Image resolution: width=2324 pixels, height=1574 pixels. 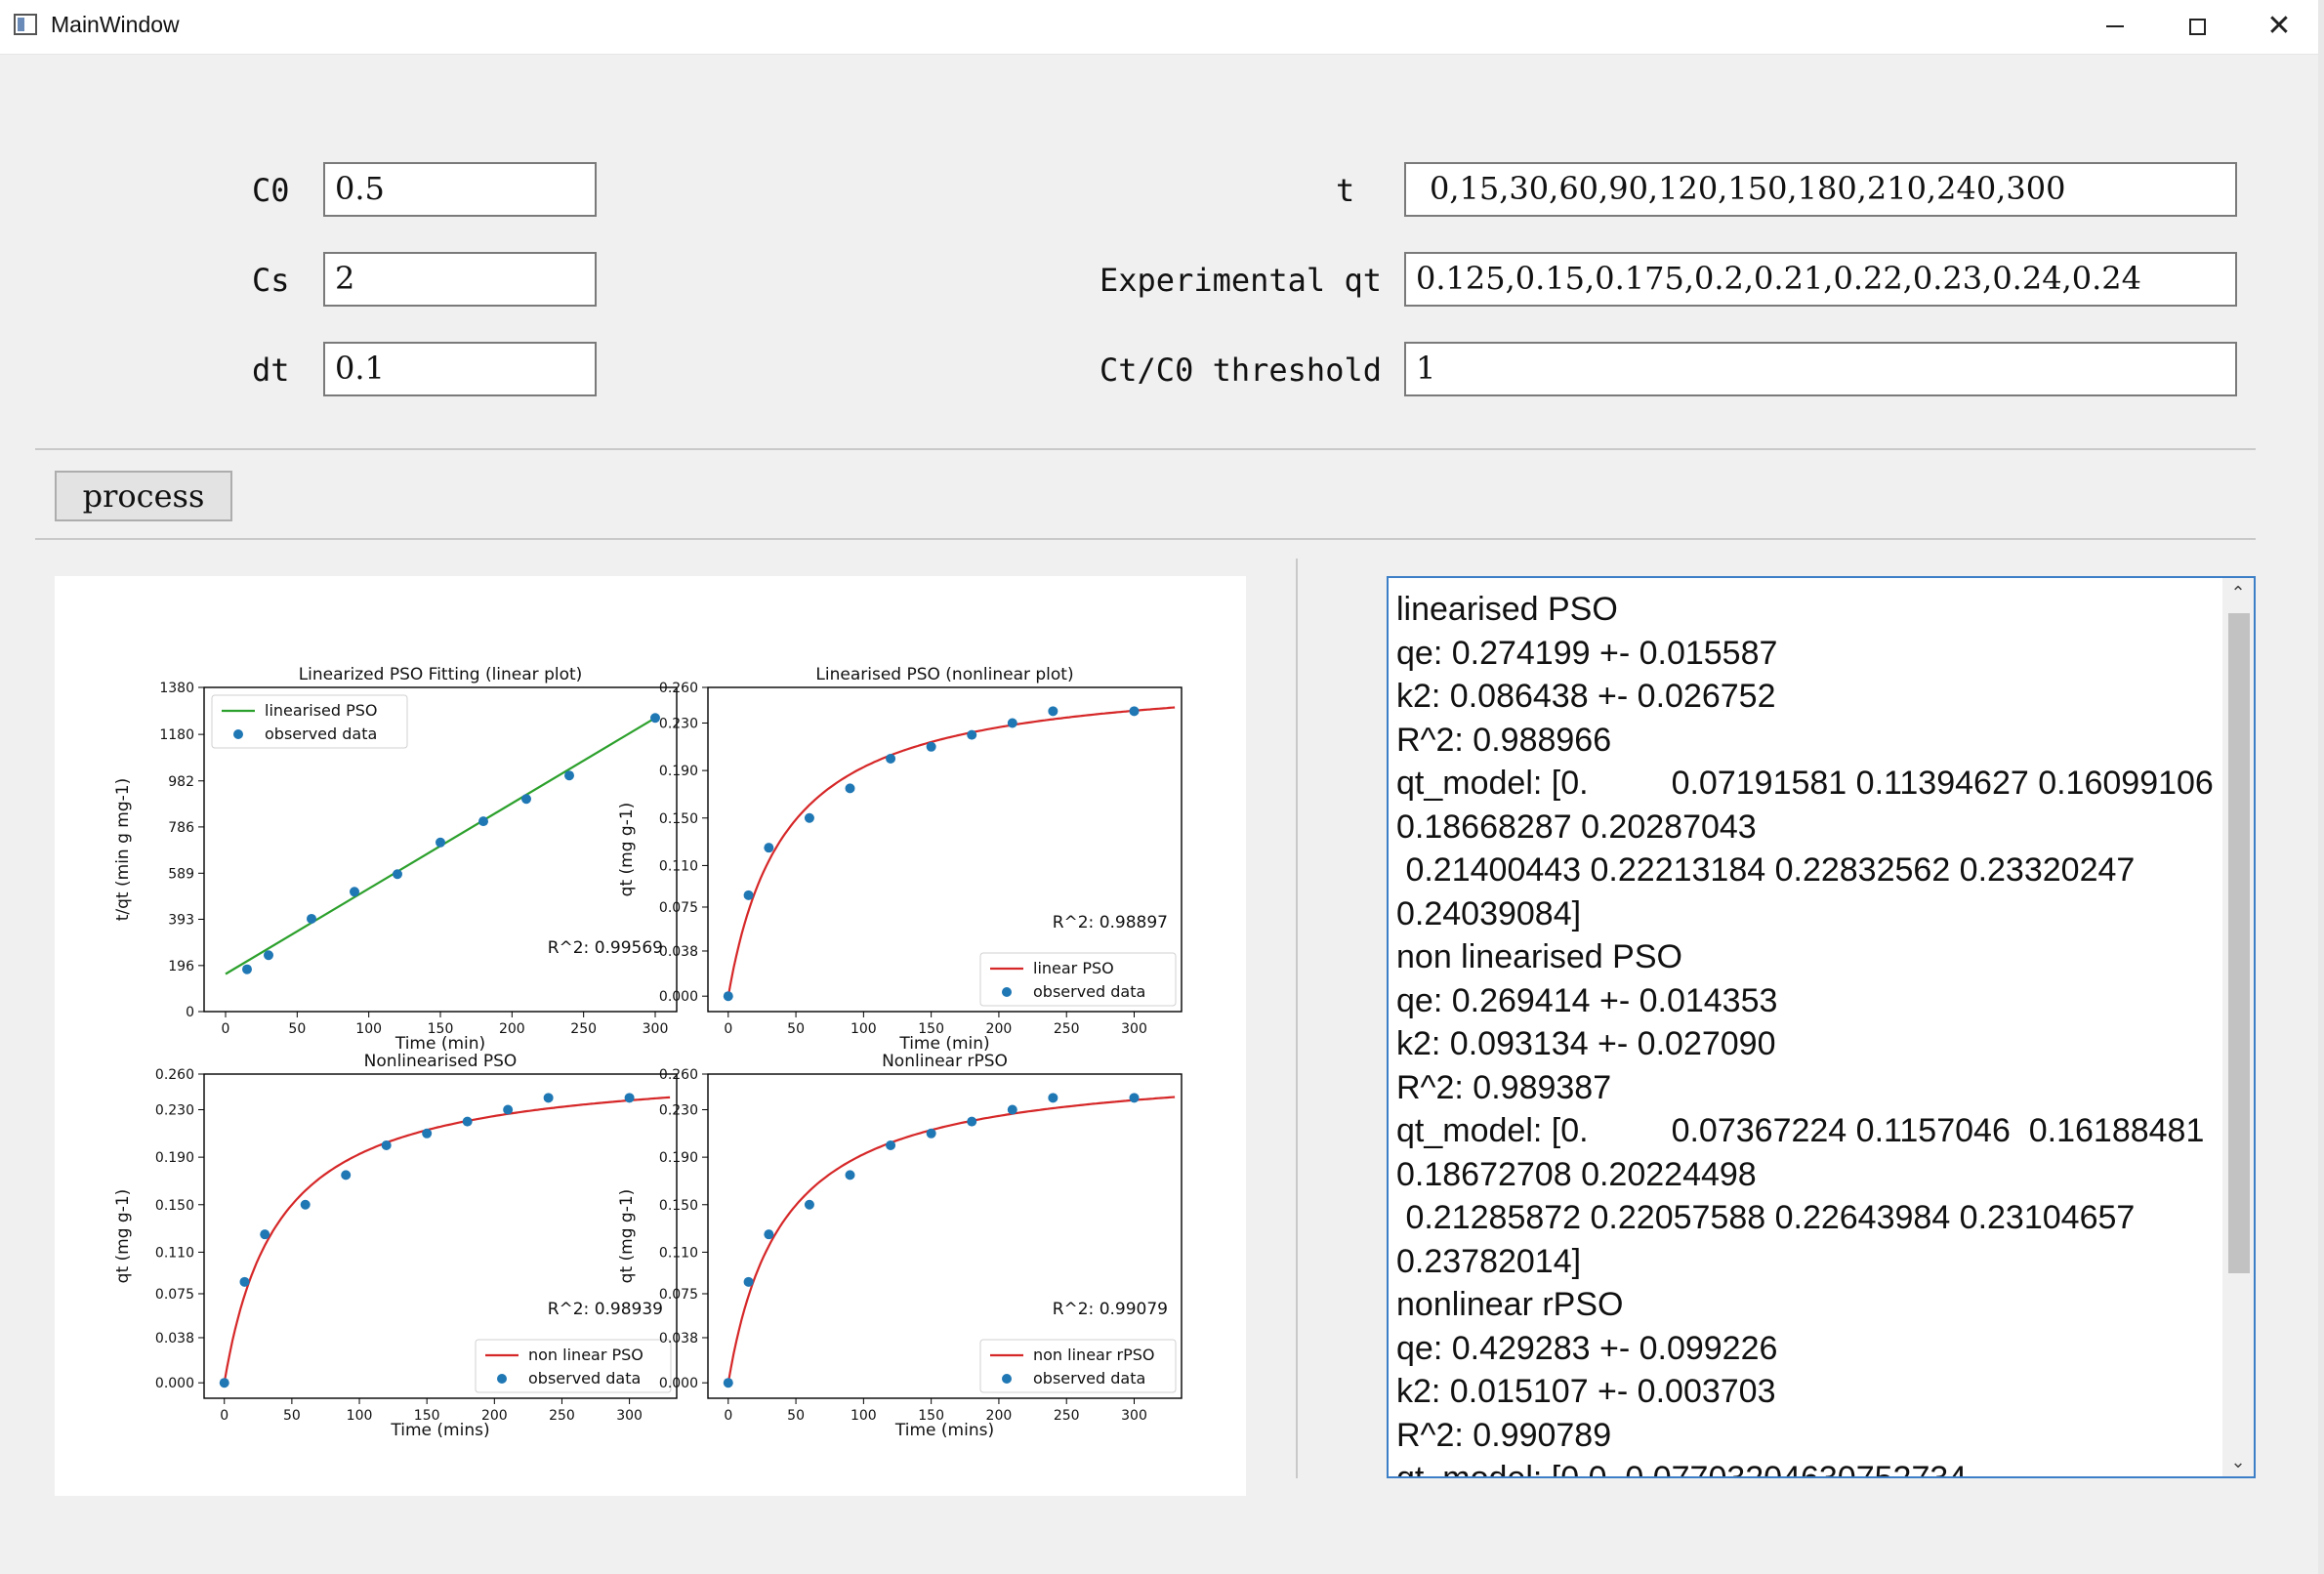 I want to click on legend-label: linear PSO, so click(x=1074, y=968).